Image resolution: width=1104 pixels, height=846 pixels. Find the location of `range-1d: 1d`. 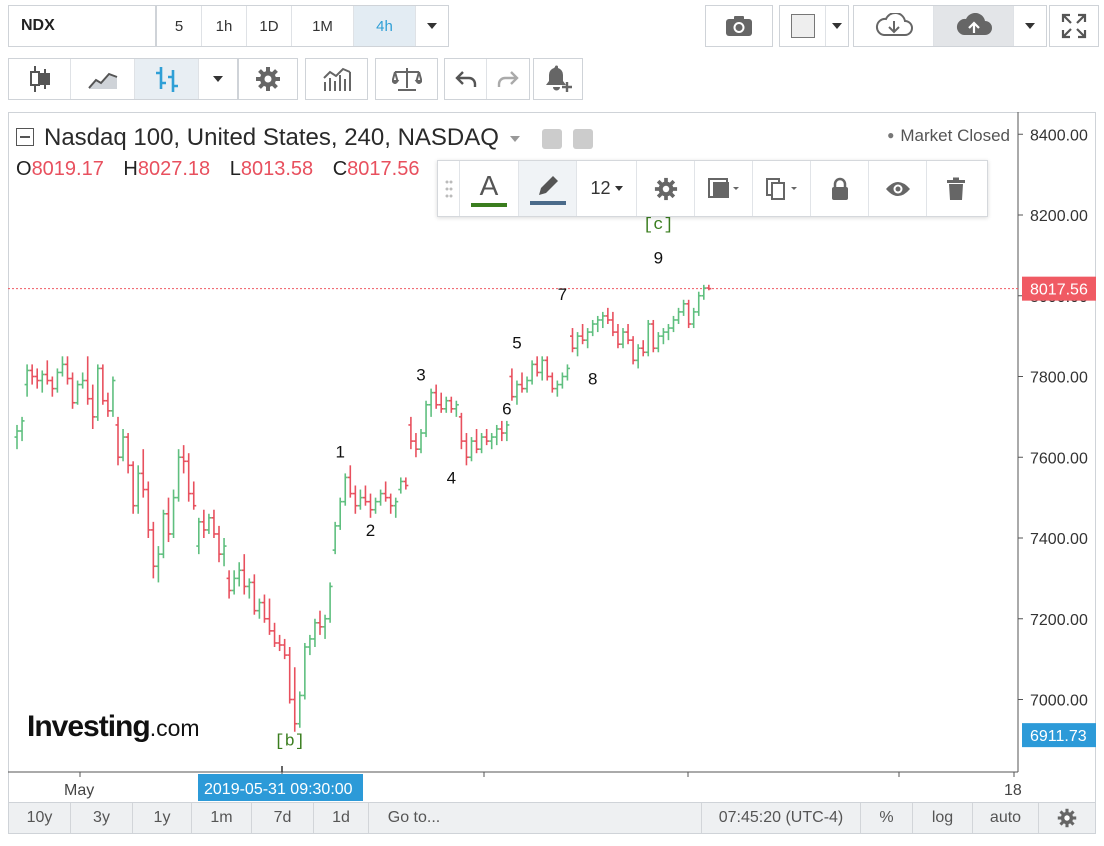

range-1d: 1d is located at coordinates (341, 818).